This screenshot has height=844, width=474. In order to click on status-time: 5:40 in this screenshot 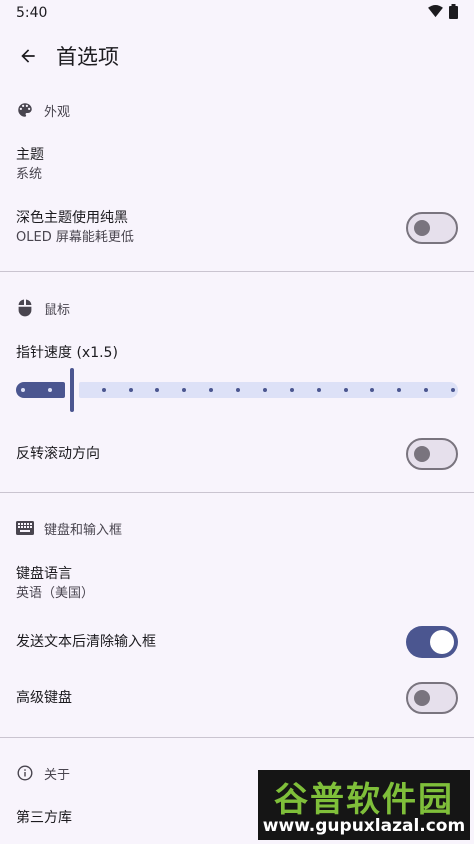, I will do `click(32, 13)`.